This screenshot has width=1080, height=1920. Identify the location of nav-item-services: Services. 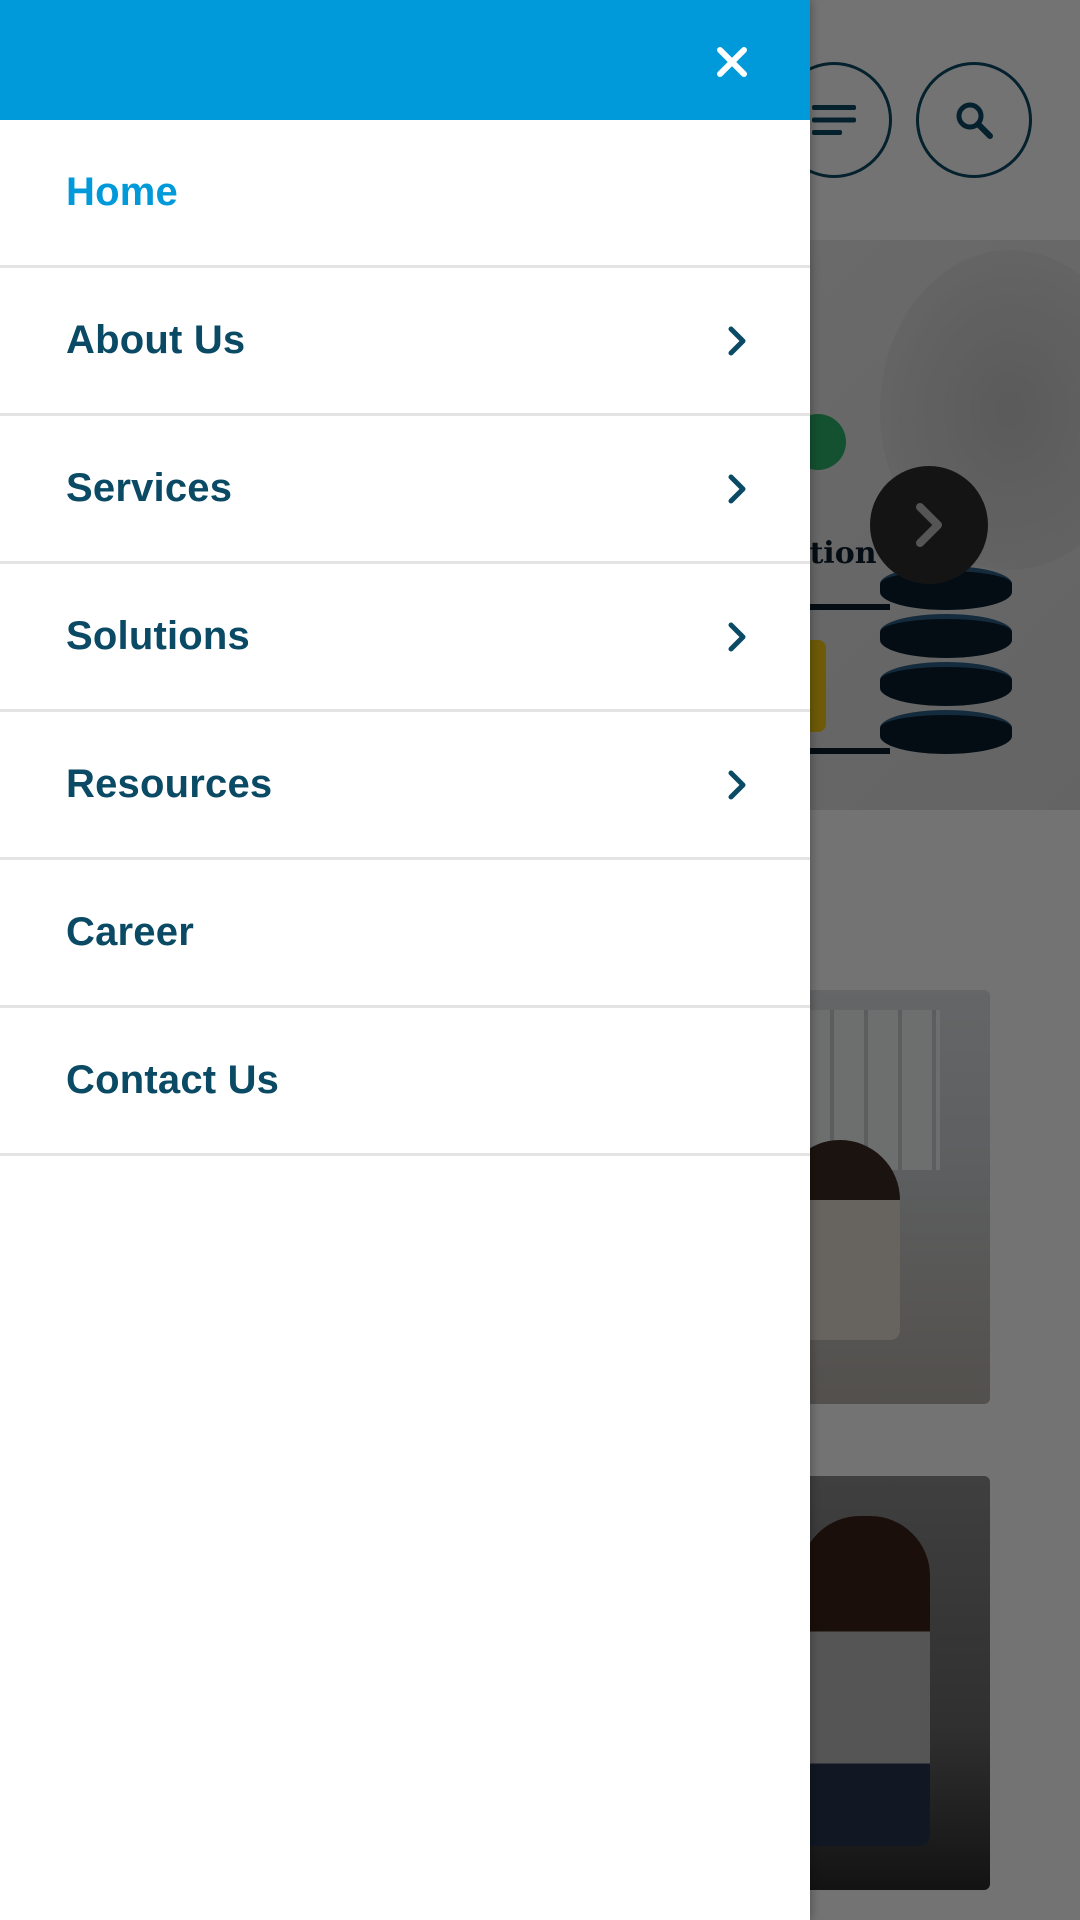
(405, 490).